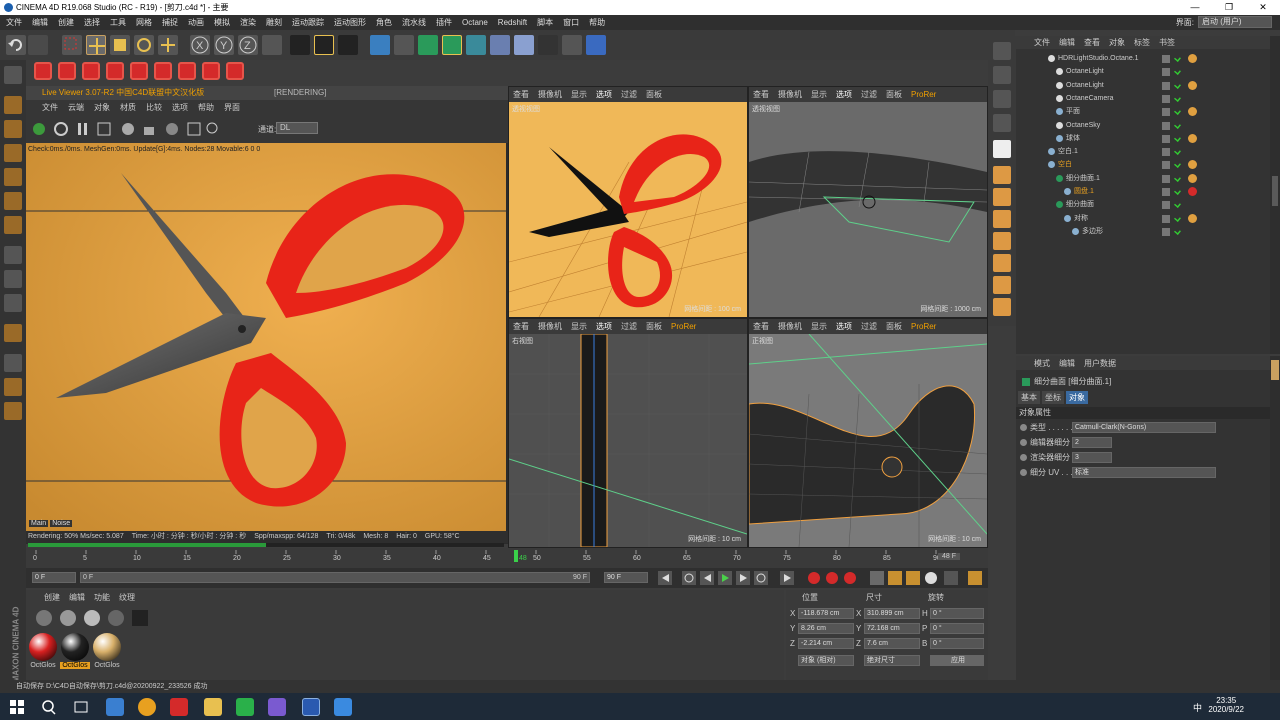 The image size is (1280, 720). Describe the element at coordinates (826, 660) in the screenshot. I see `coordinate-mode-dropdown: 对象 (相对)` at that location.